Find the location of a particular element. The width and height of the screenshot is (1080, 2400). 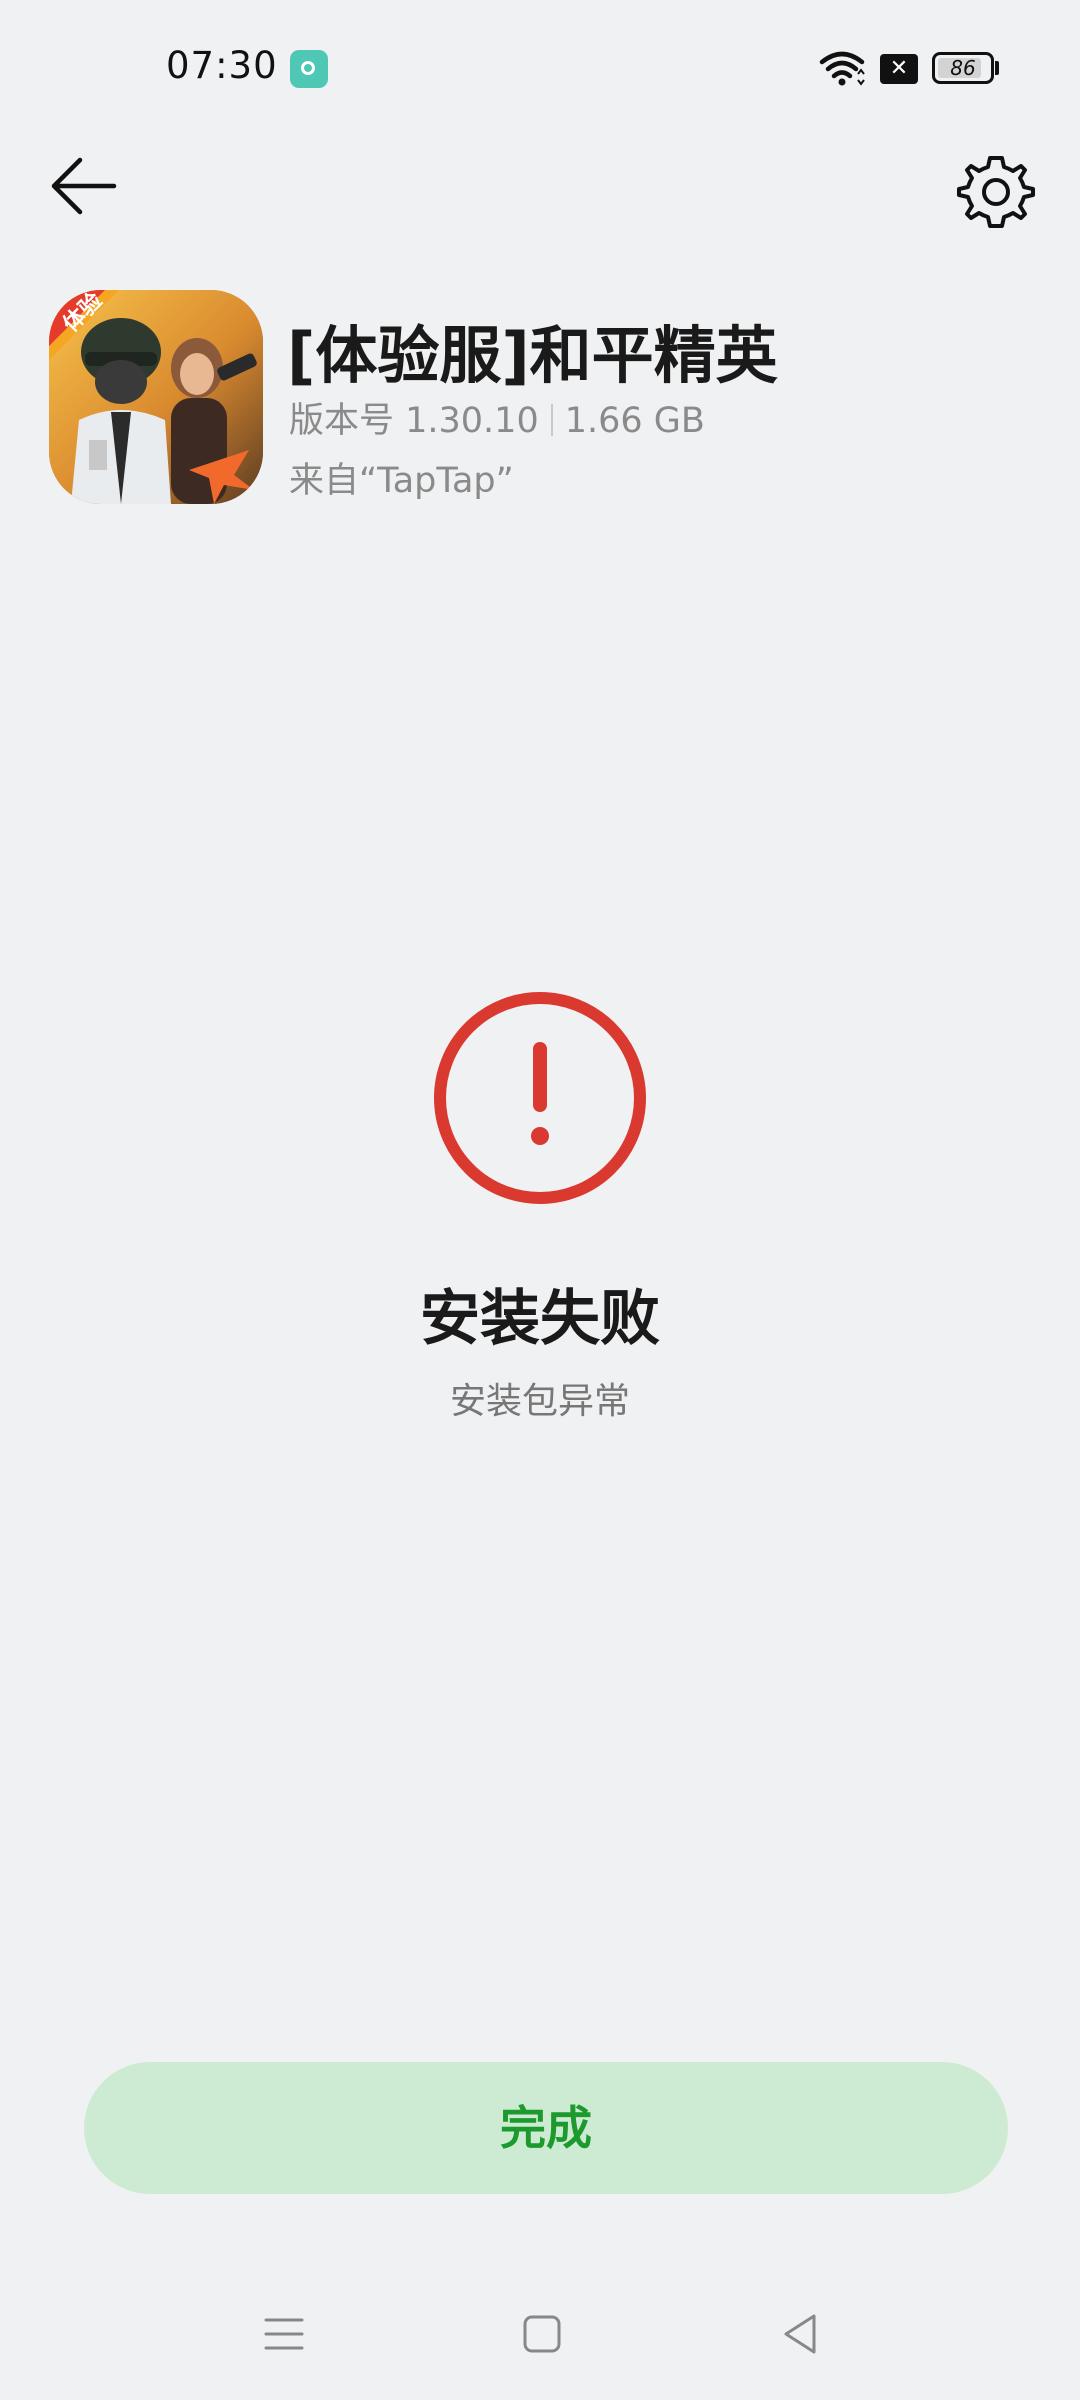

arrow-left-icon is located at coordinates (84, 186).